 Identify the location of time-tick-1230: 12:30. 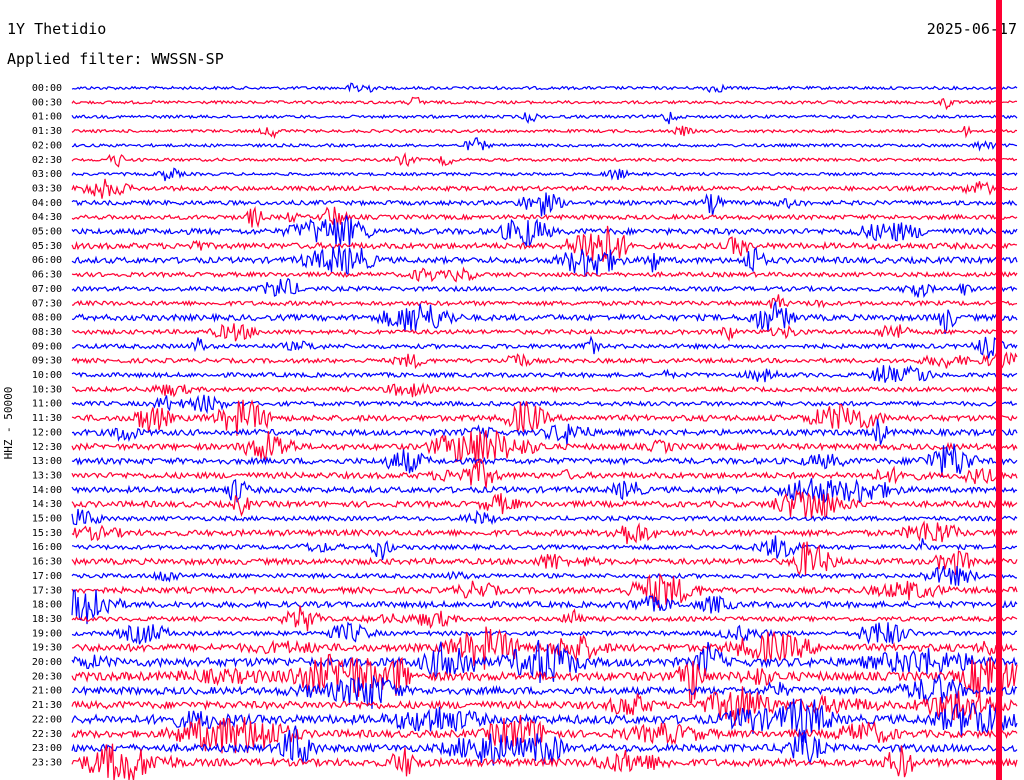
(47, 447).